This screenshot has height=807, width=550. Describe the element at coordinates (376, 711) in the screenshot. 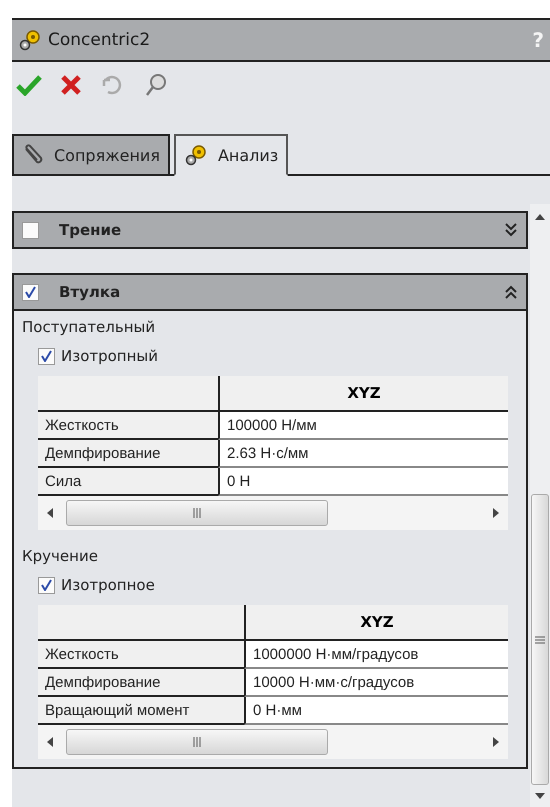

I see `table-cell: 0 Н·мм` at that location.